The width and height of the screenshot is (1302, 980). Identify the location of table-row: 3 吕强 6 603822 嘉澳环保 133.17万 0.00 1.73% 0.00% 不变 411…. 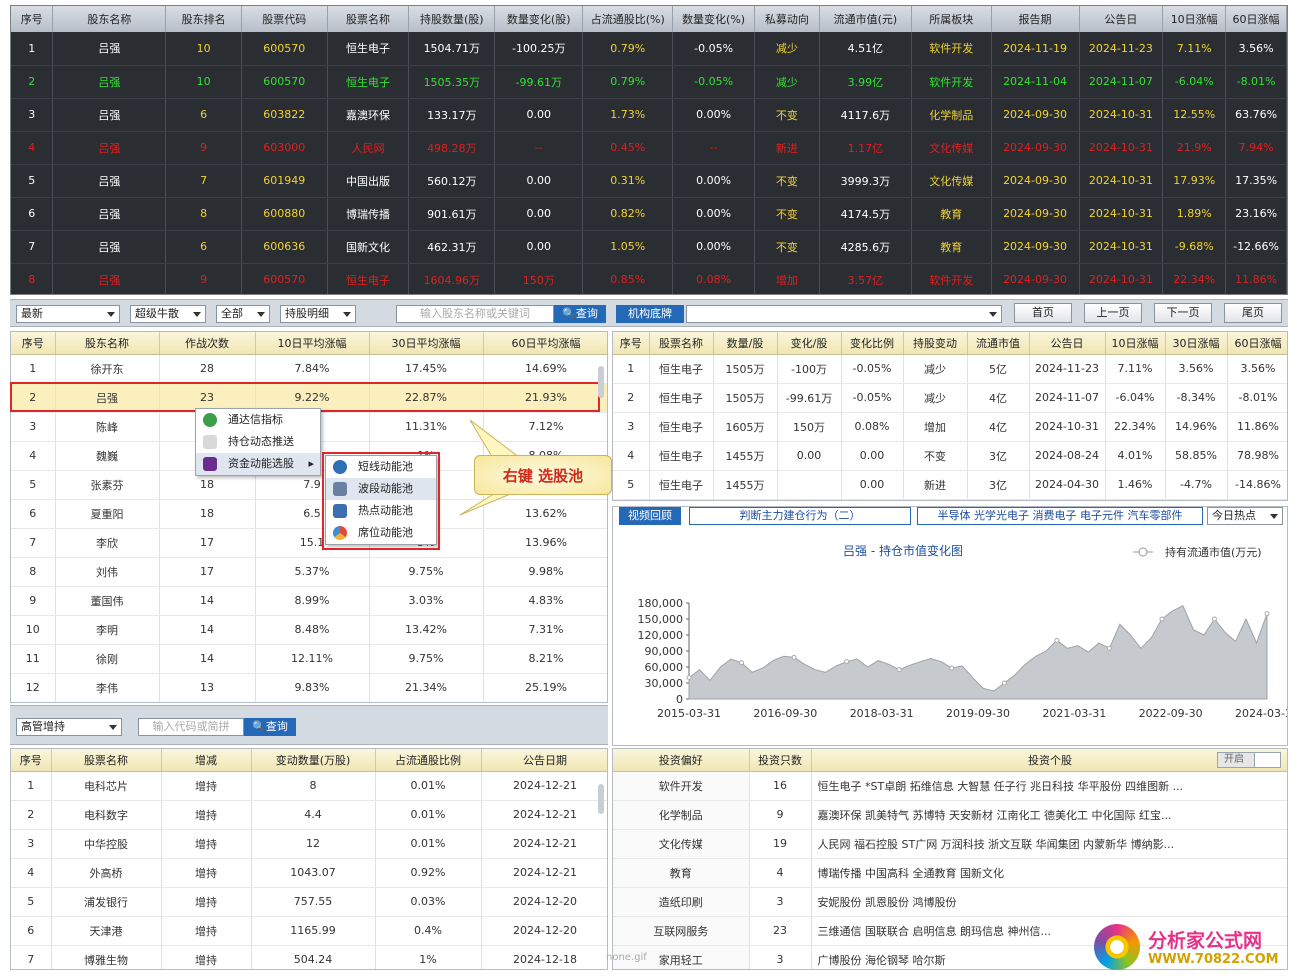
(649, 115).